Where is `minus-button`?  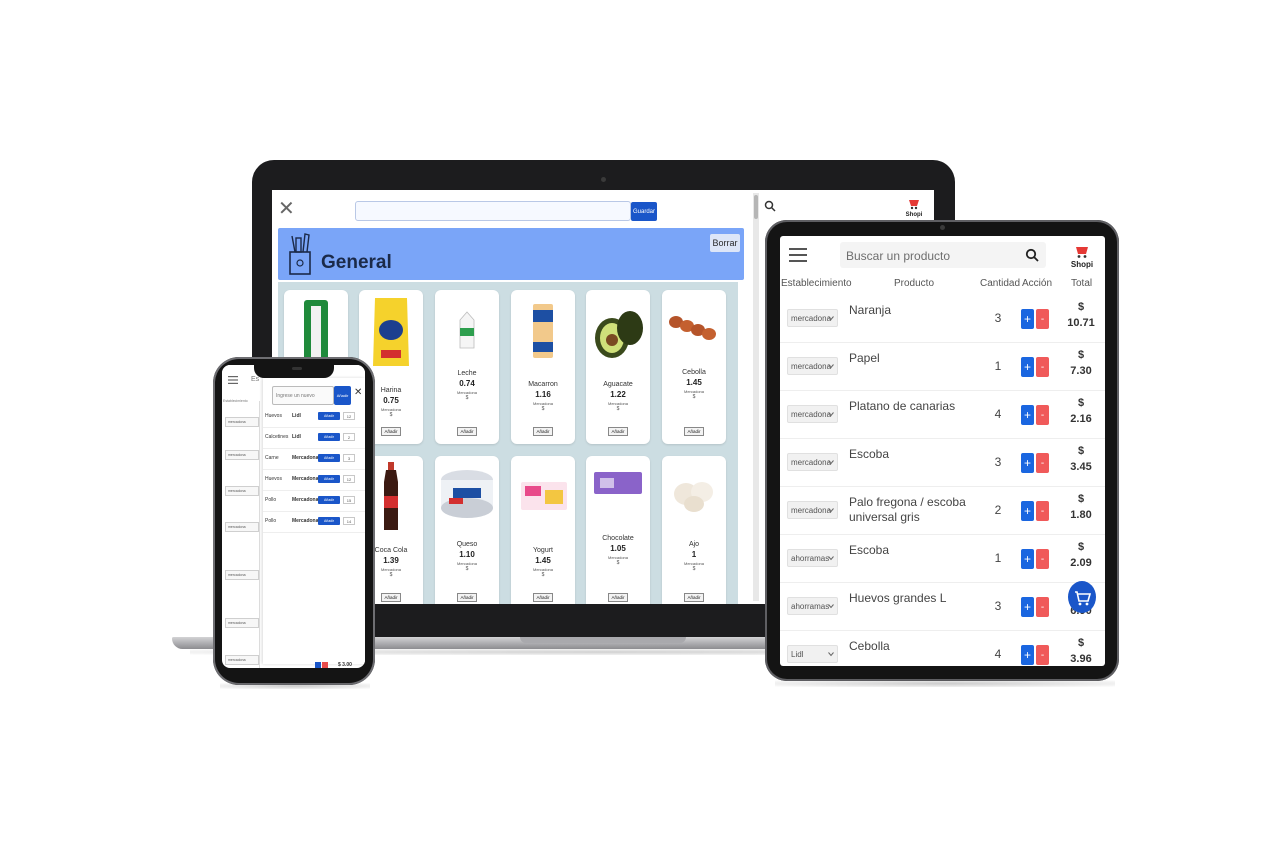 minus-button is located at coordinates (325, 665).